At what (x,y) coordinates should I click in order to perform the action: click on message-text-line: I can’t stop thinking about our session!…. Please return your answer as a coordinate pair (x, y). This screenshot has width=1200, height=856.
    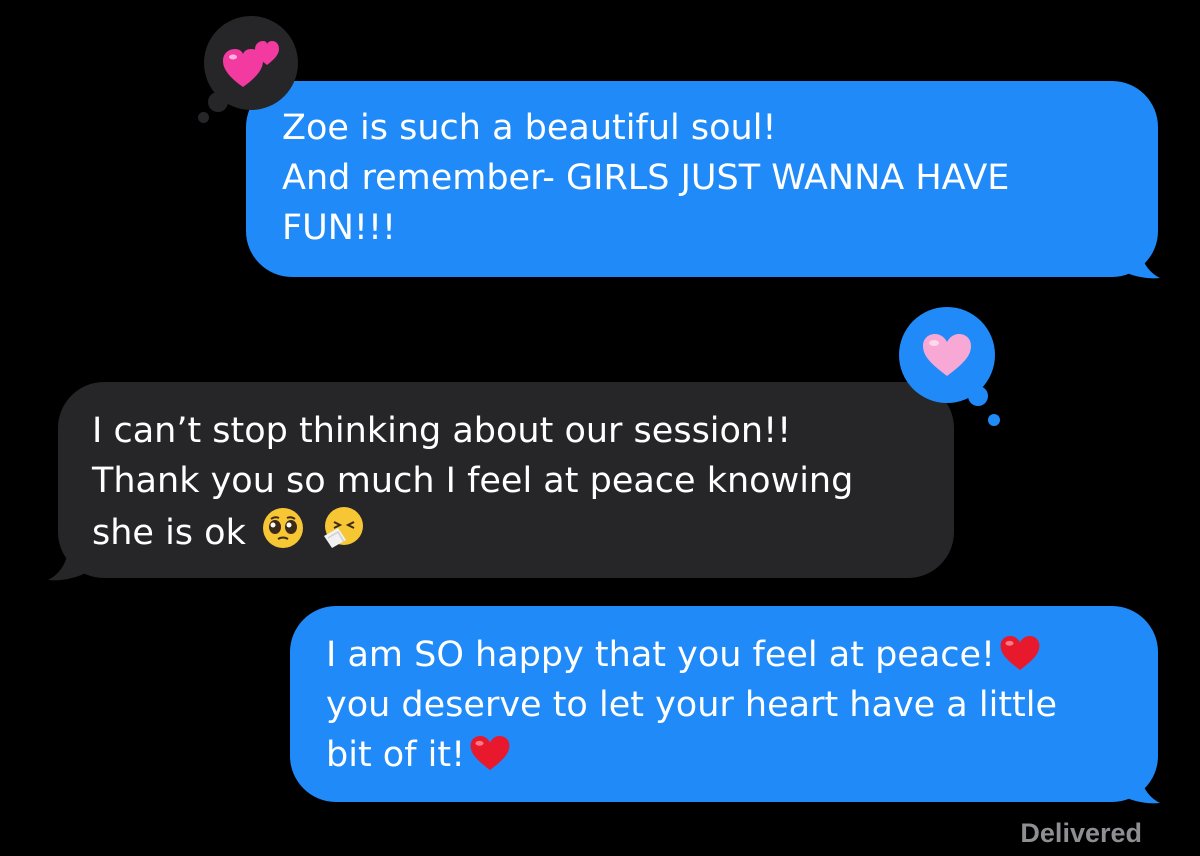
    Looking at the image, I should click on (442, 431).